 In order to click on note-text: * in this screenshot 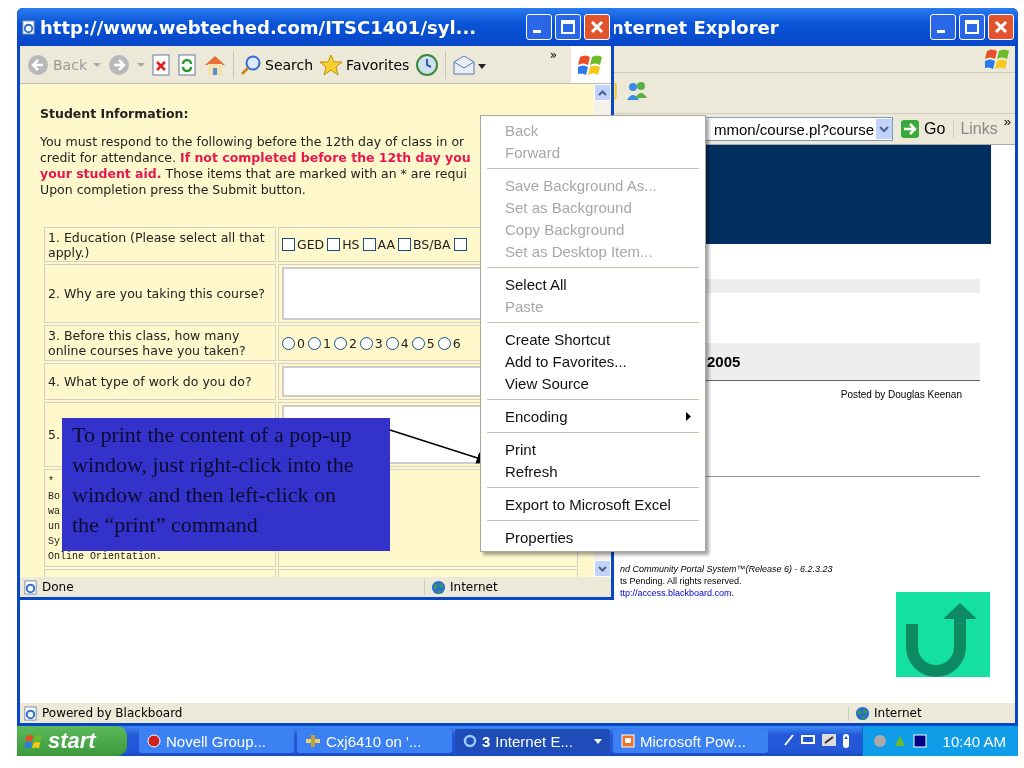, I will do `click(51, 482)`.